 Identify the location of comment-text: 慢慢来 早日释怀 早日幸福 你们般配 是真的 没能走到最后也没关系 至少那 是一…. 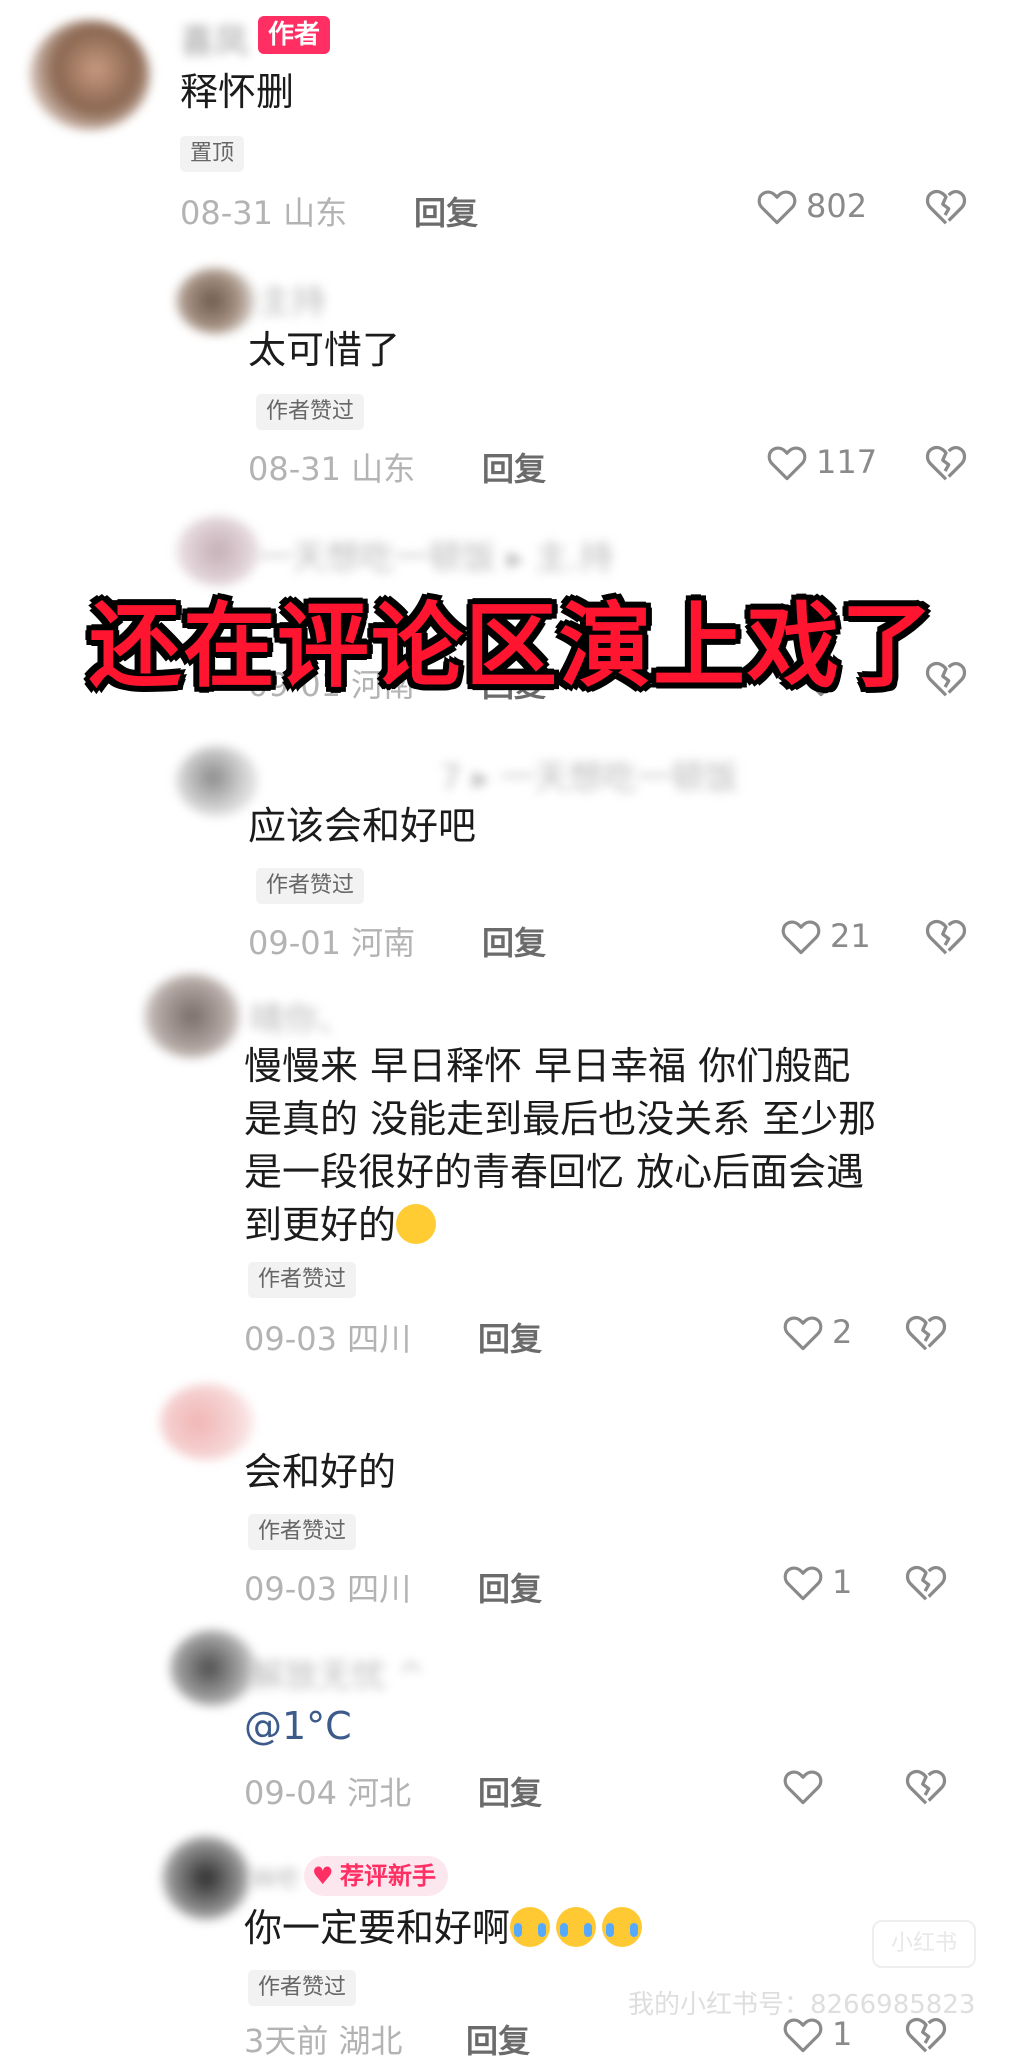
(614, 1146).